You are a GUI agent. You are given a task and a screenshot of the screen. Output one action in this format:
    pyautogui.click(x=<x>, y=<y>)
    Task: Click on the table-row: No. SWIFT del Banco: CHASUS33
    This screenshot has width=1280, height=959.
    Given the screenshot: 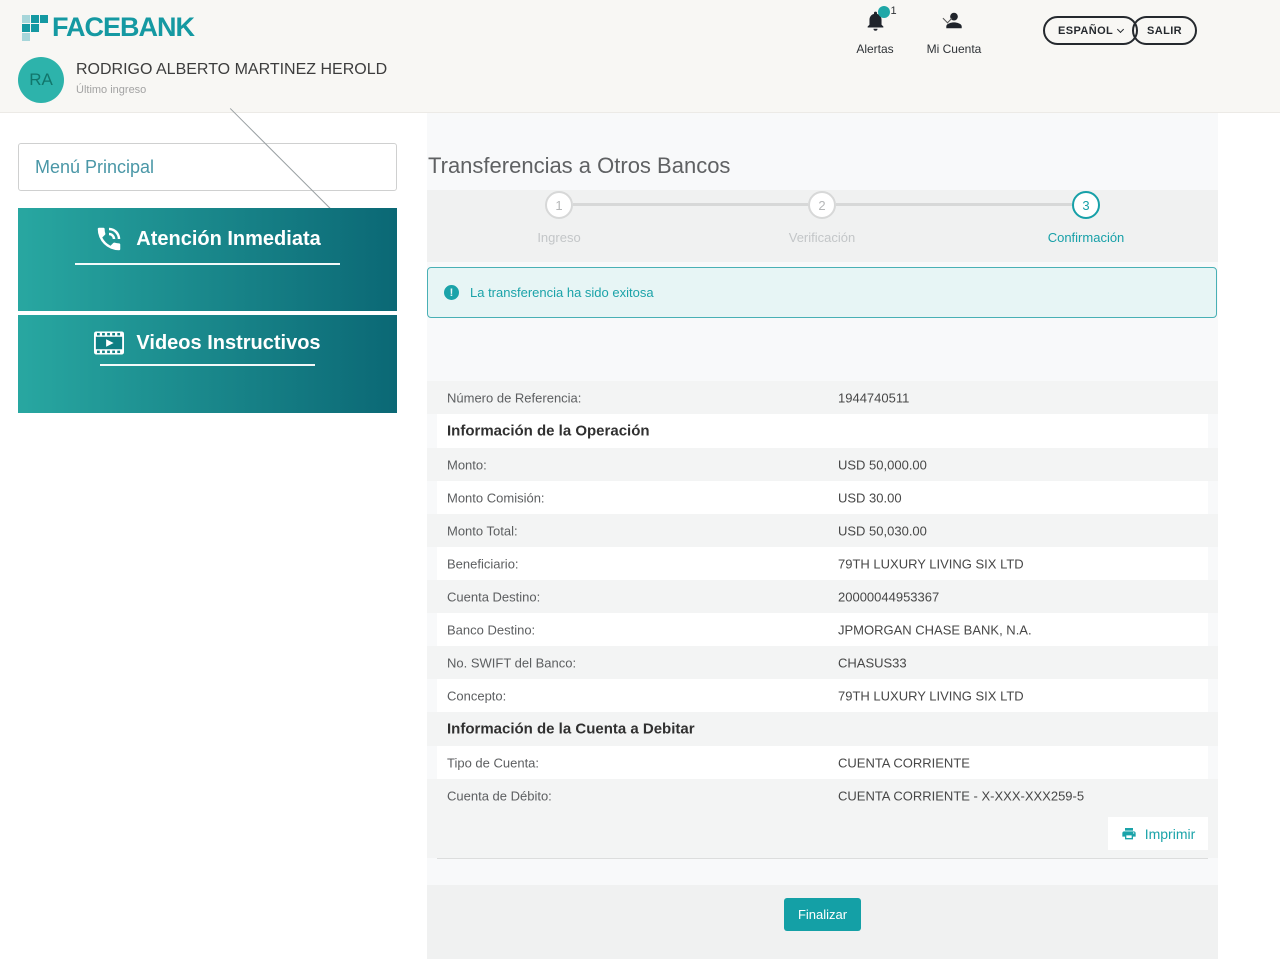 What is the action you would take?
    pyautogui.click(x=822, y=662)
    